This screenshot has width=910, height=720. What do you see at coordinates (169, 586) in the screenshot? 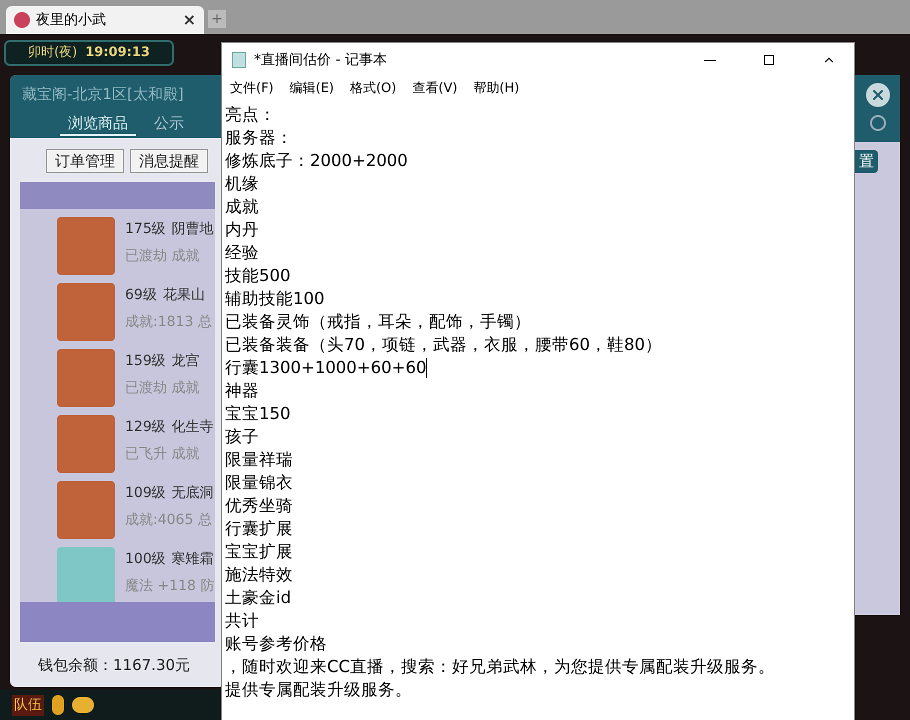
I see `detail-text: 魔法 +118 防` at bounding box center [169, 586].